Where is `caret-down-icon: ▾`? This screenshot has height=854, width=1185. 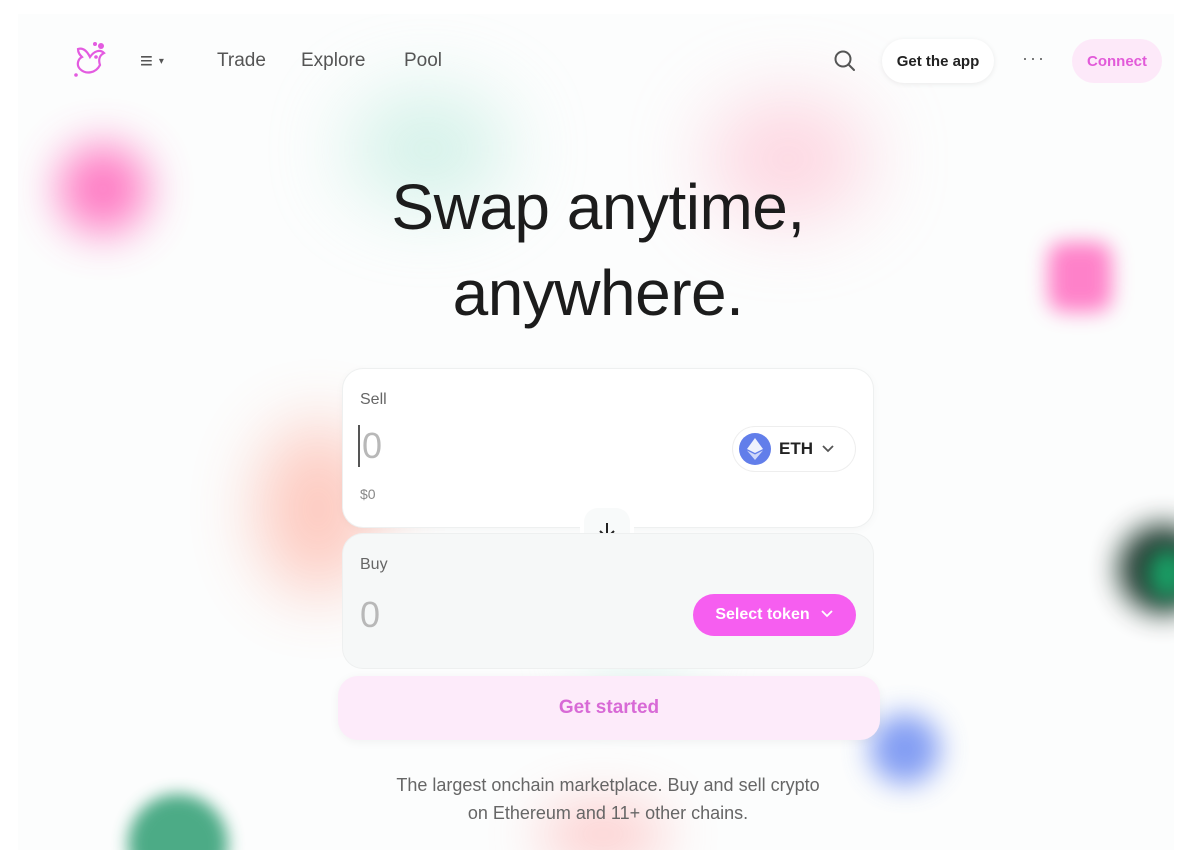
caret-down-icon: ▾ is located at coordinates (161, 61).